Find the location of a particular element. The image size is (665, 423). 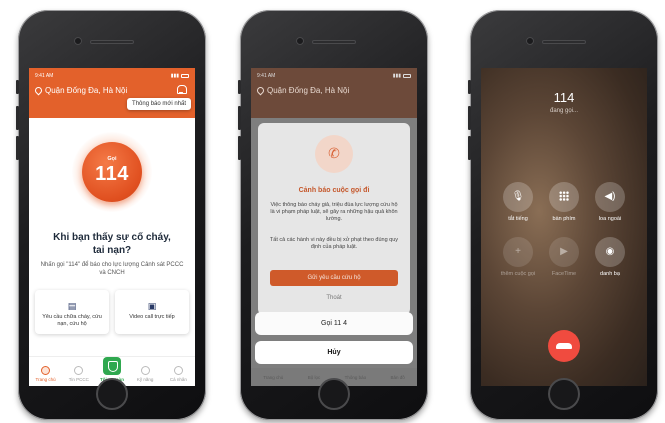

tab-skills: Kỹ năng is located at coordinates (145, 374).